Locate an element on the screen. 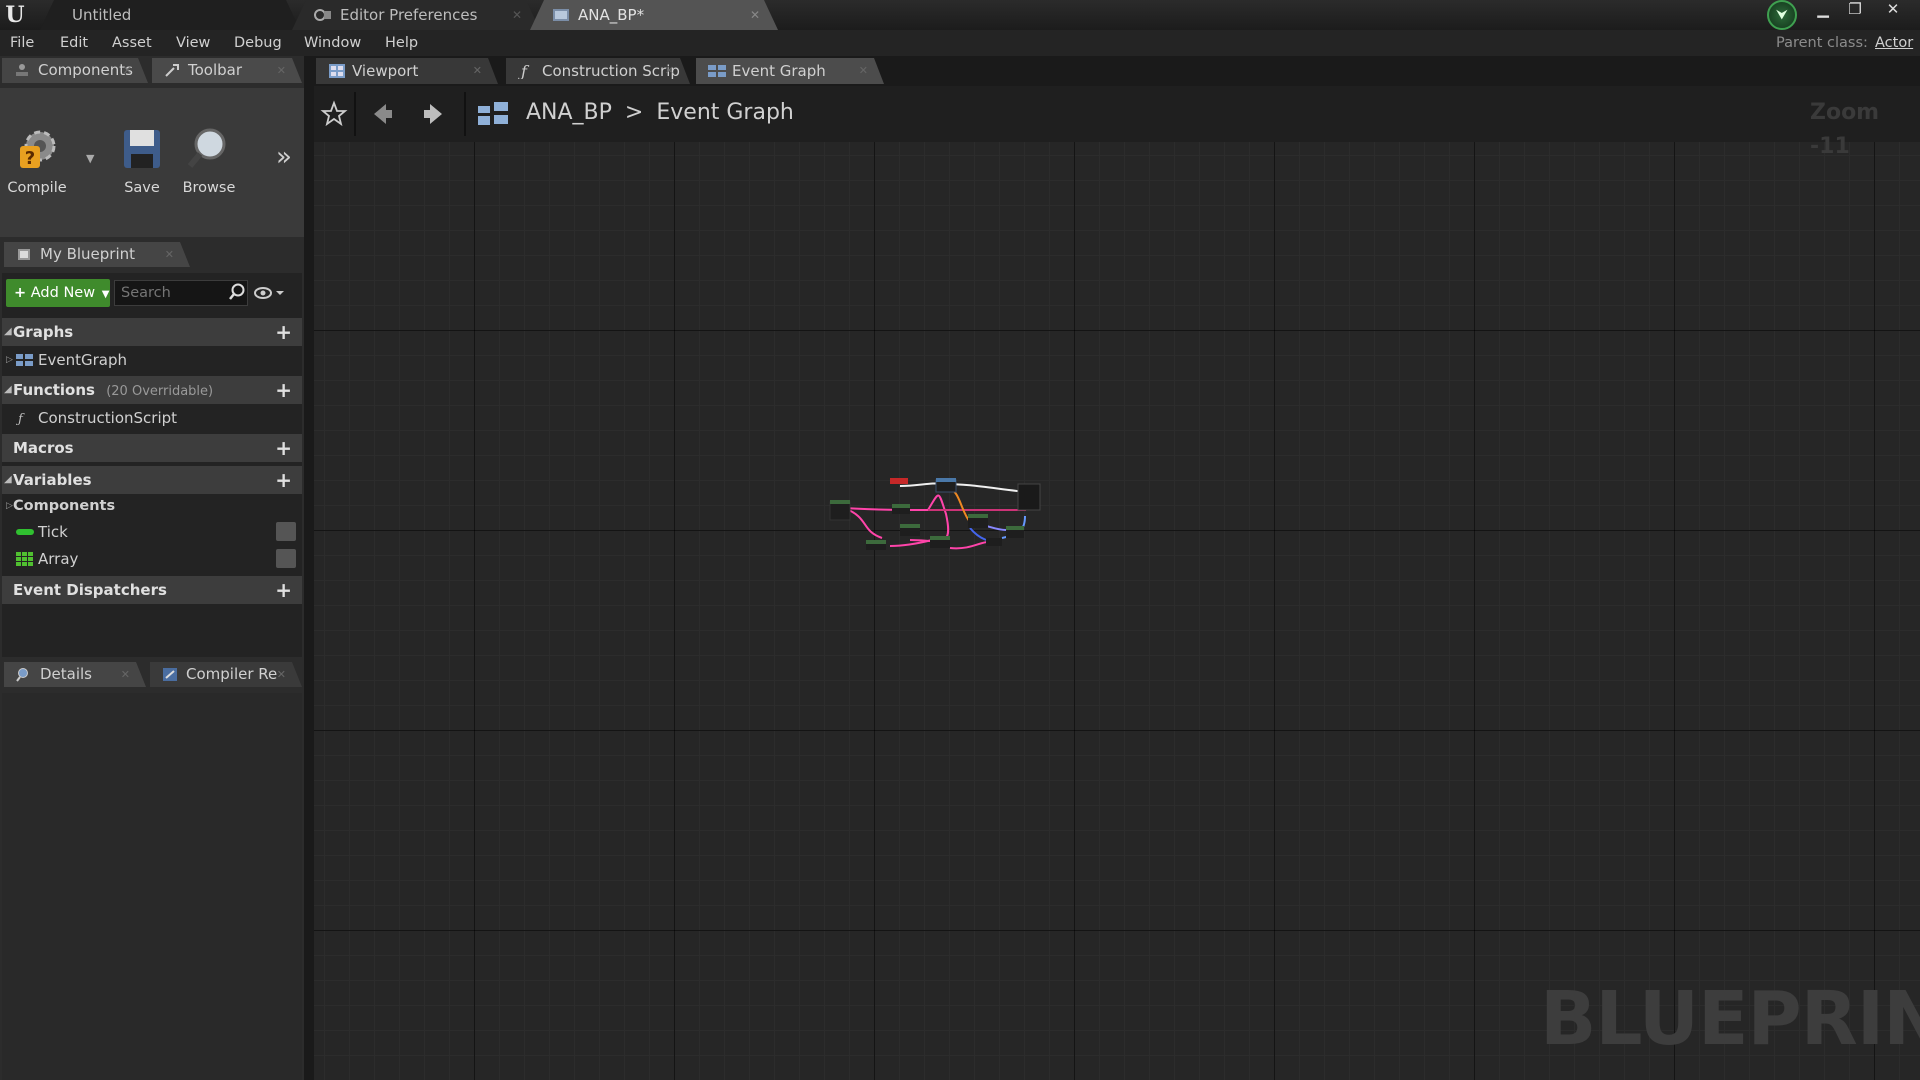 The height and width of the screenshot is (1080, 1920). add-function-plus-icon: + is located at coordinates (283, 390).